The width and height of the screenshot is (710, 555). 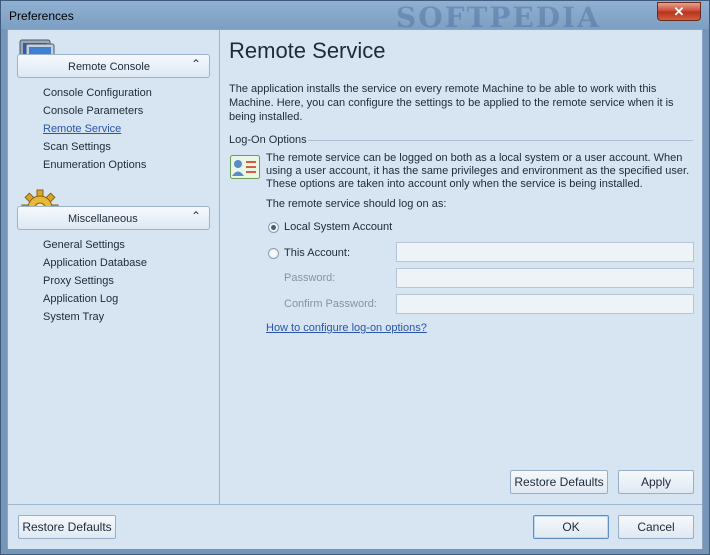 What do you see at coordinates (656, 482) in the screenshot?
I see `apply-button: Apply` at bounding box center [656, 482].